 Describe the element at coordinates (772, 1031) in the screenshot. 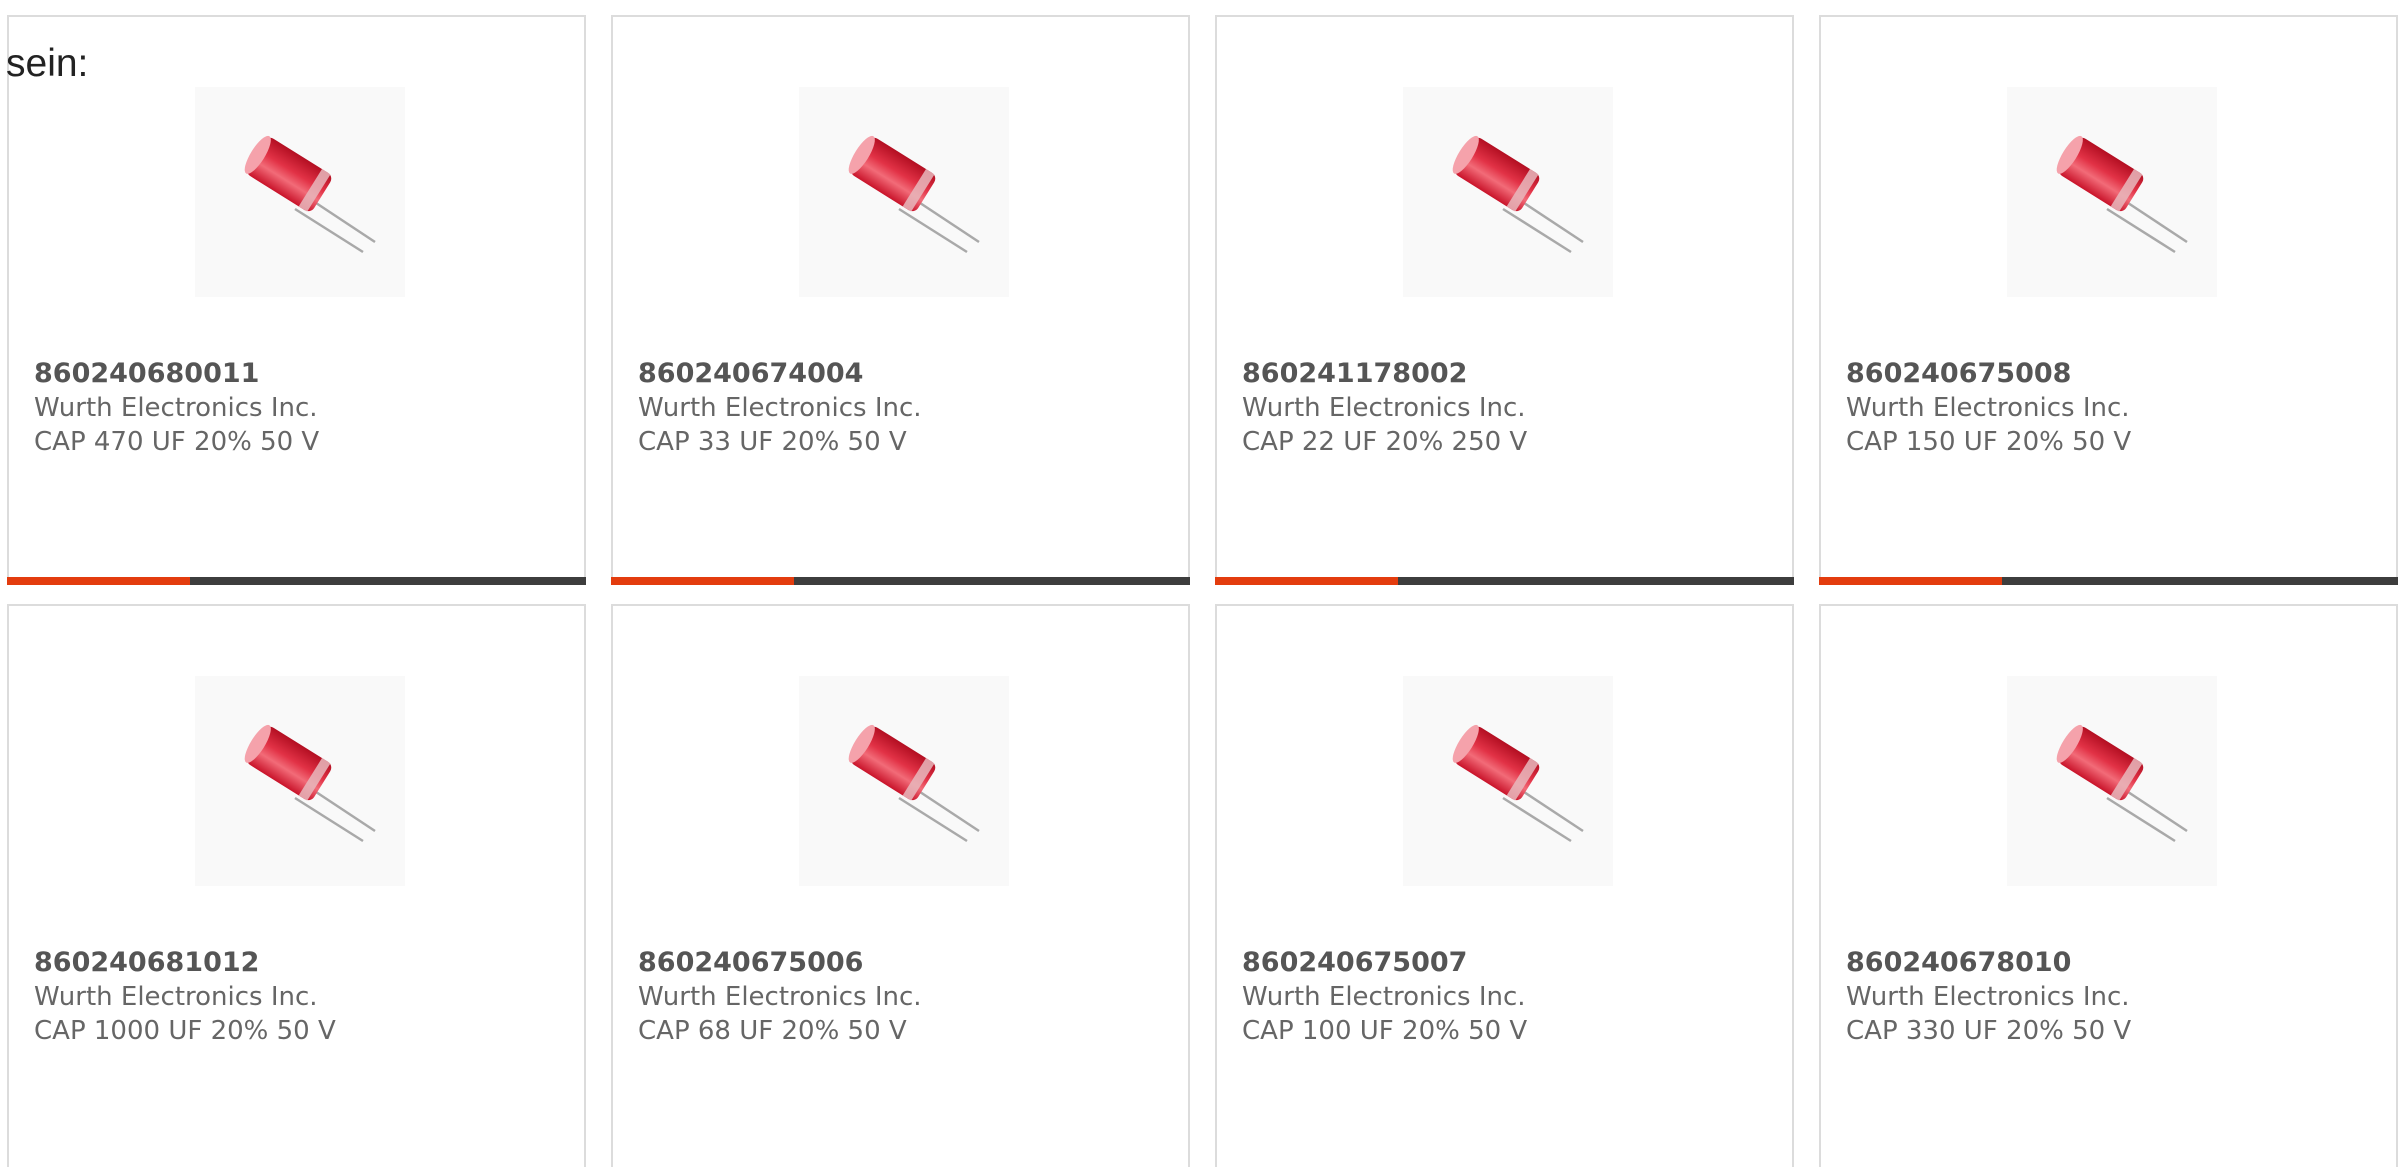

I see `product-description: CAP 68 UF 20% 50 V` at that location.